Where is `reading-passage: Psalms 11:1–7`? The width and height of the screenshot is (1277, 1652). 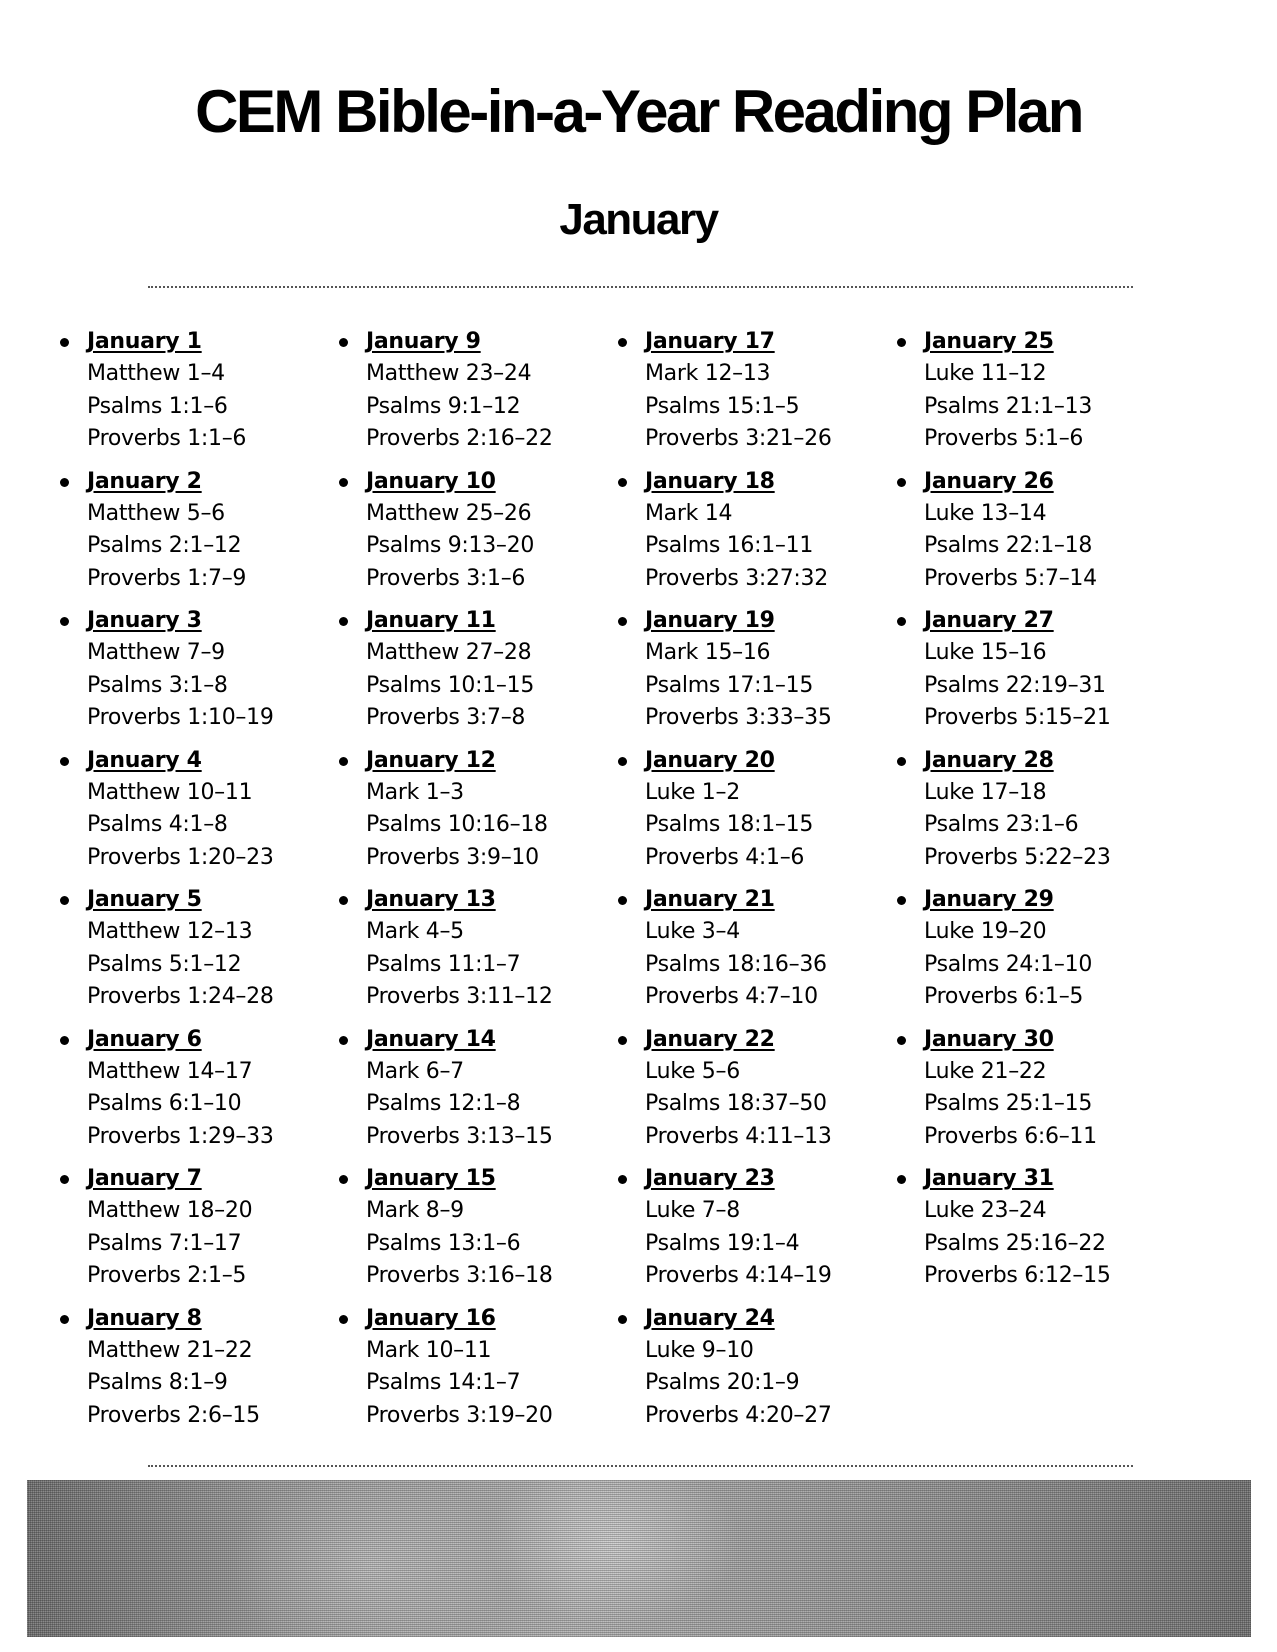 reading-passage: Psalms 11:1–7 is located at coordinates (443, 964).